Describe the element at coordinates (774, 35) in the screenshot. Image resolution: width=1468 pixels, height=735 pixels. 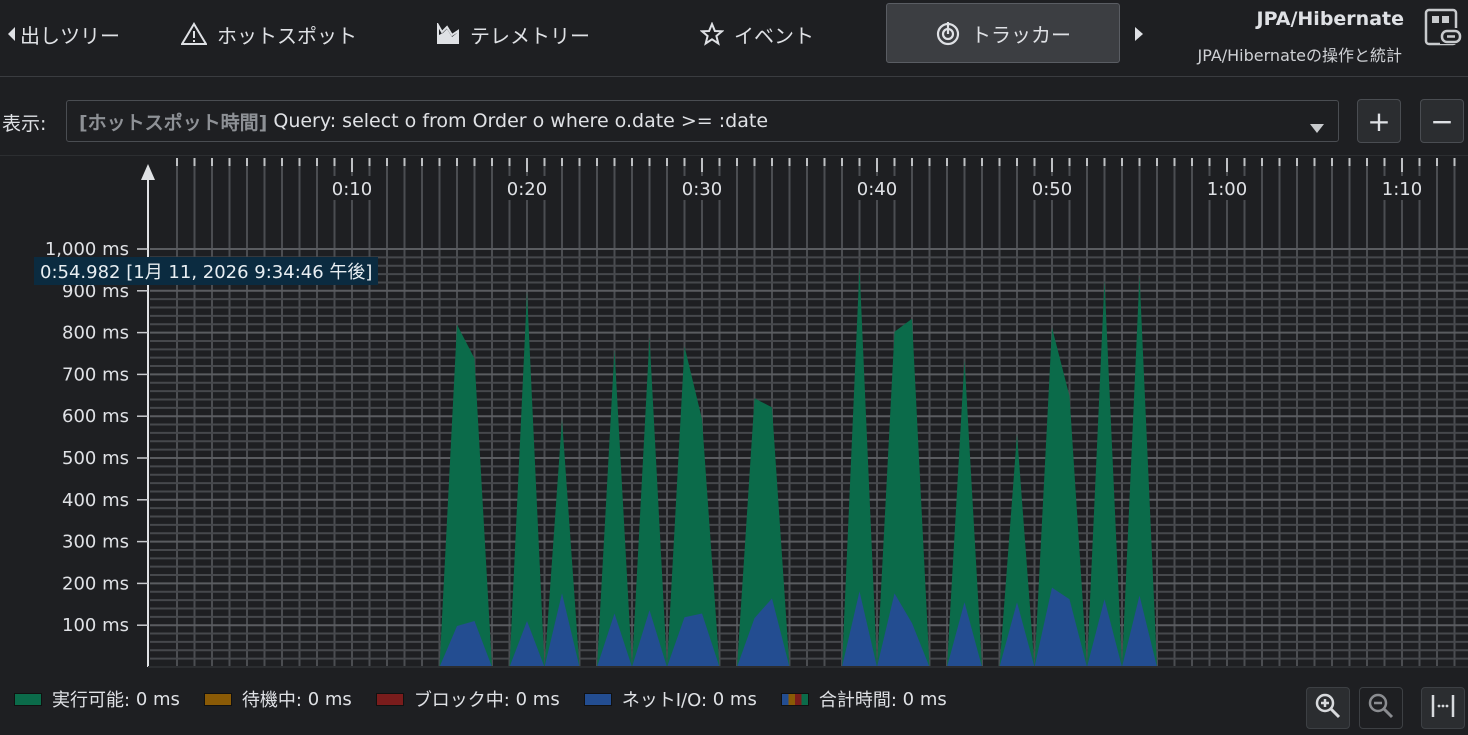
I see `tab-label: イベント` at that location.